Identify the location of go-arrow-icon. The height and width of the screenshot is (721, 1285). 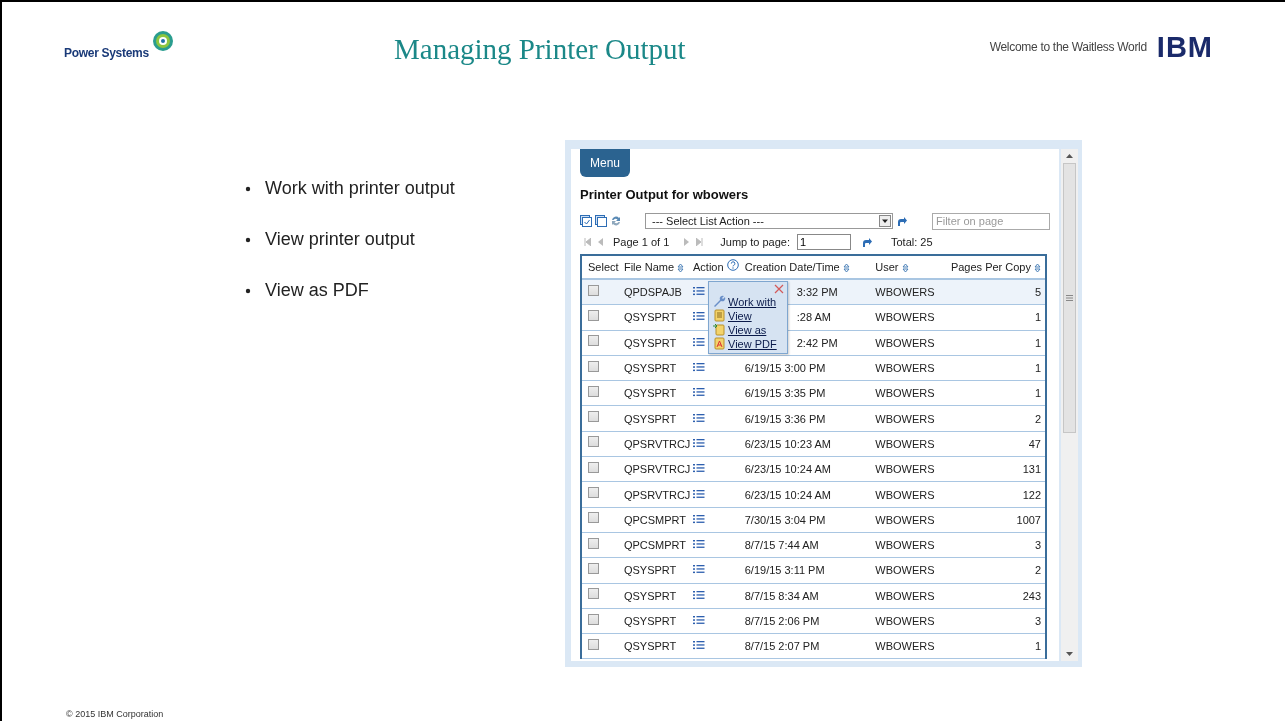
(901, 221).